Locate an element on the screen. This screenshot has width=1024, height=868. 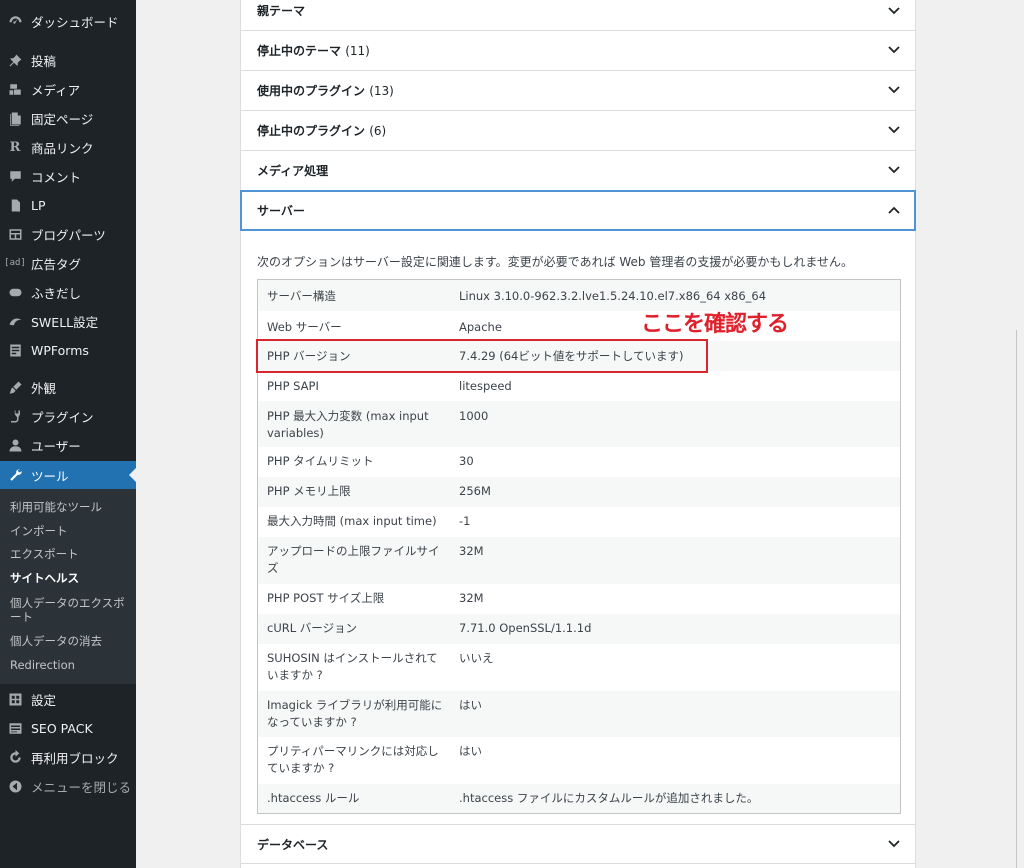
swell-icon is located at coordinates (15, 321).